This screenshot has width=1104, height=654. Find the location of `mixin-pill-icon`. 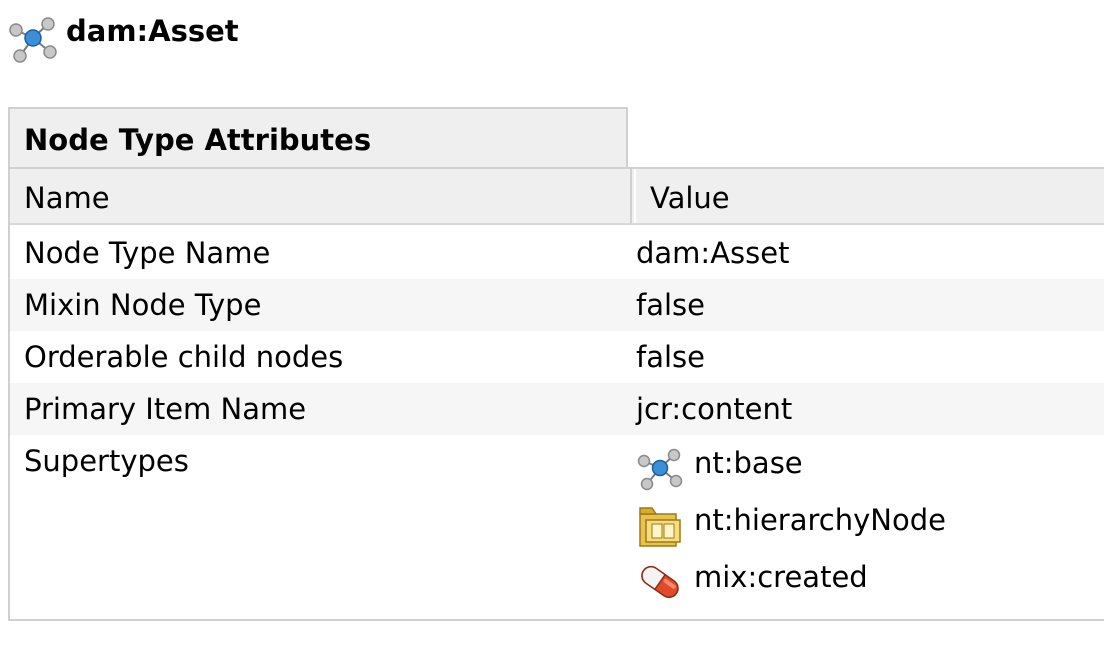

mixin-pill-icon is located at coordinates (660, 581).